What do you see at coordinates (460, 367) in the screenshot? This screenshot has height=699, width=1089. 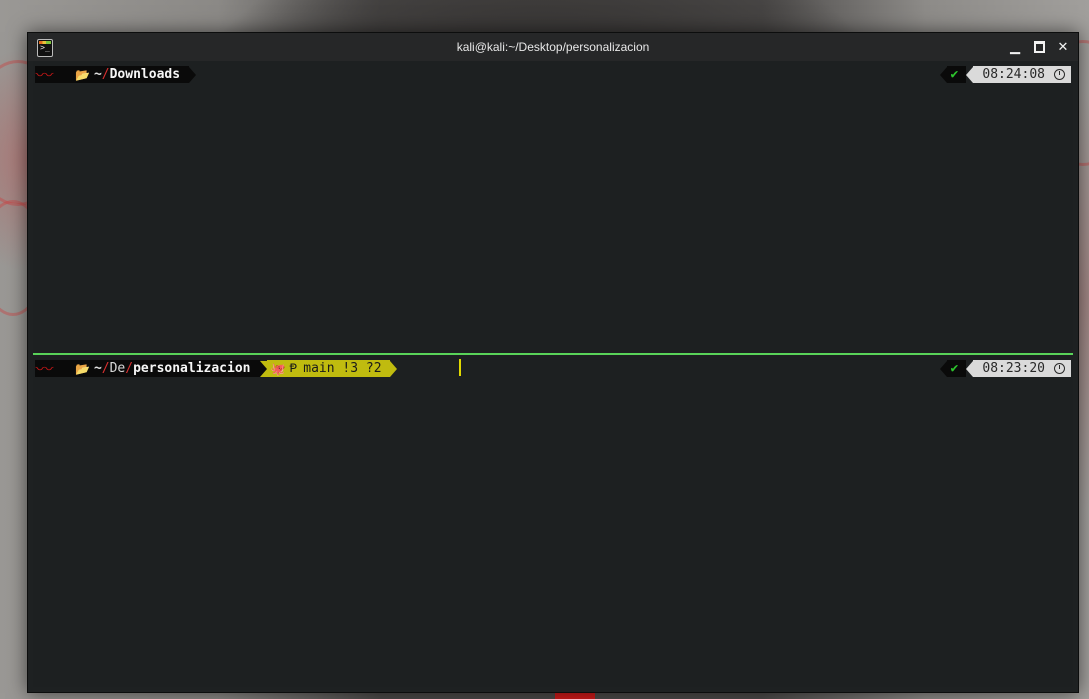 I see `text-cursor` at bounding box center [460, 367].